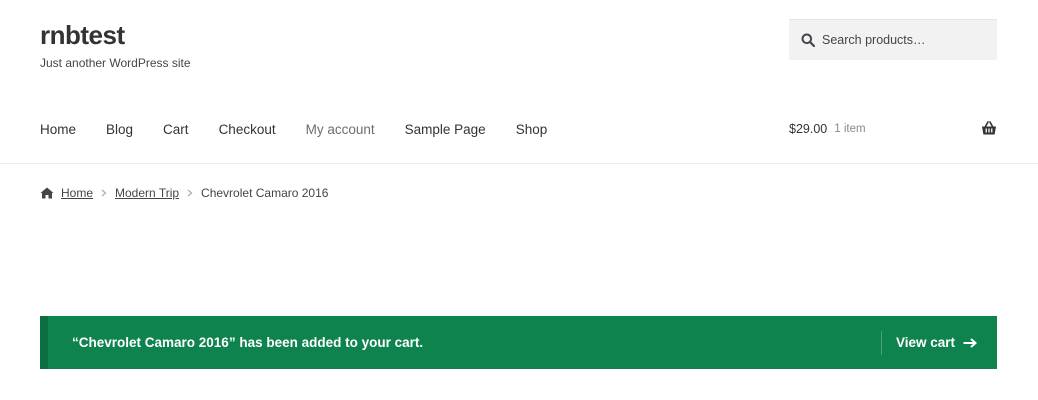 The width and height of the screenshot is (1038, 400). I want to click on header-divider, so click(519, 163).